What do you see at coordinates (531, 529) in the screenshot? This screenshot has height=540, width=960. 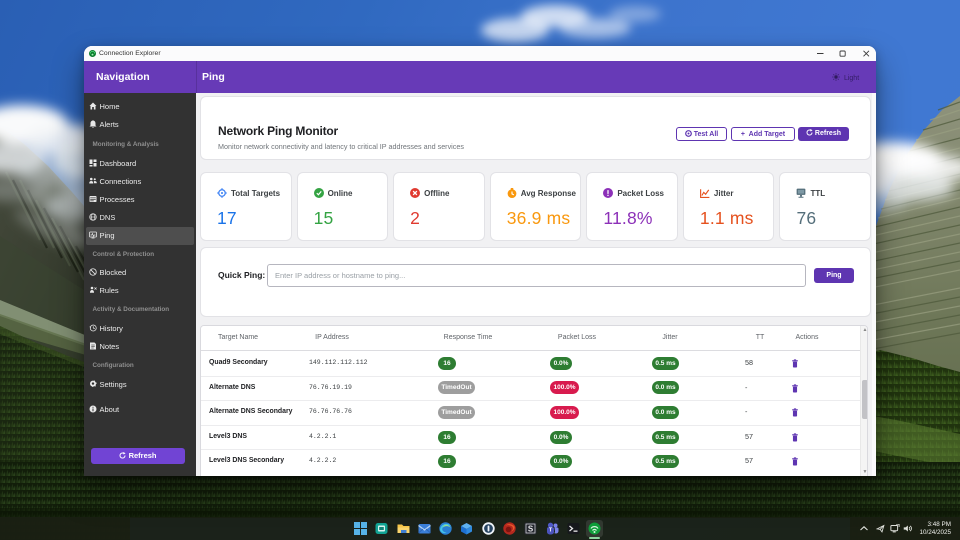 I see `svg-text: S` at bounding box center [531, 529].